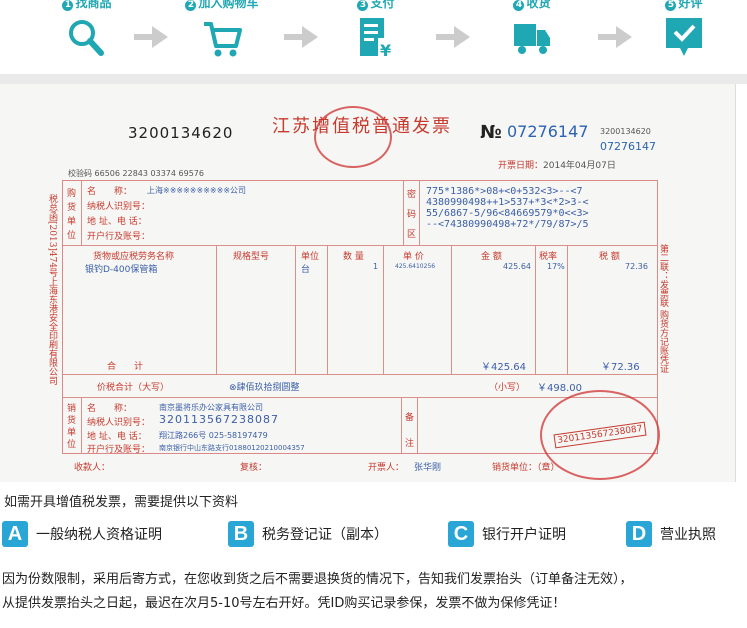  I want to click on tax-bureau-seal, so click(353, 137).